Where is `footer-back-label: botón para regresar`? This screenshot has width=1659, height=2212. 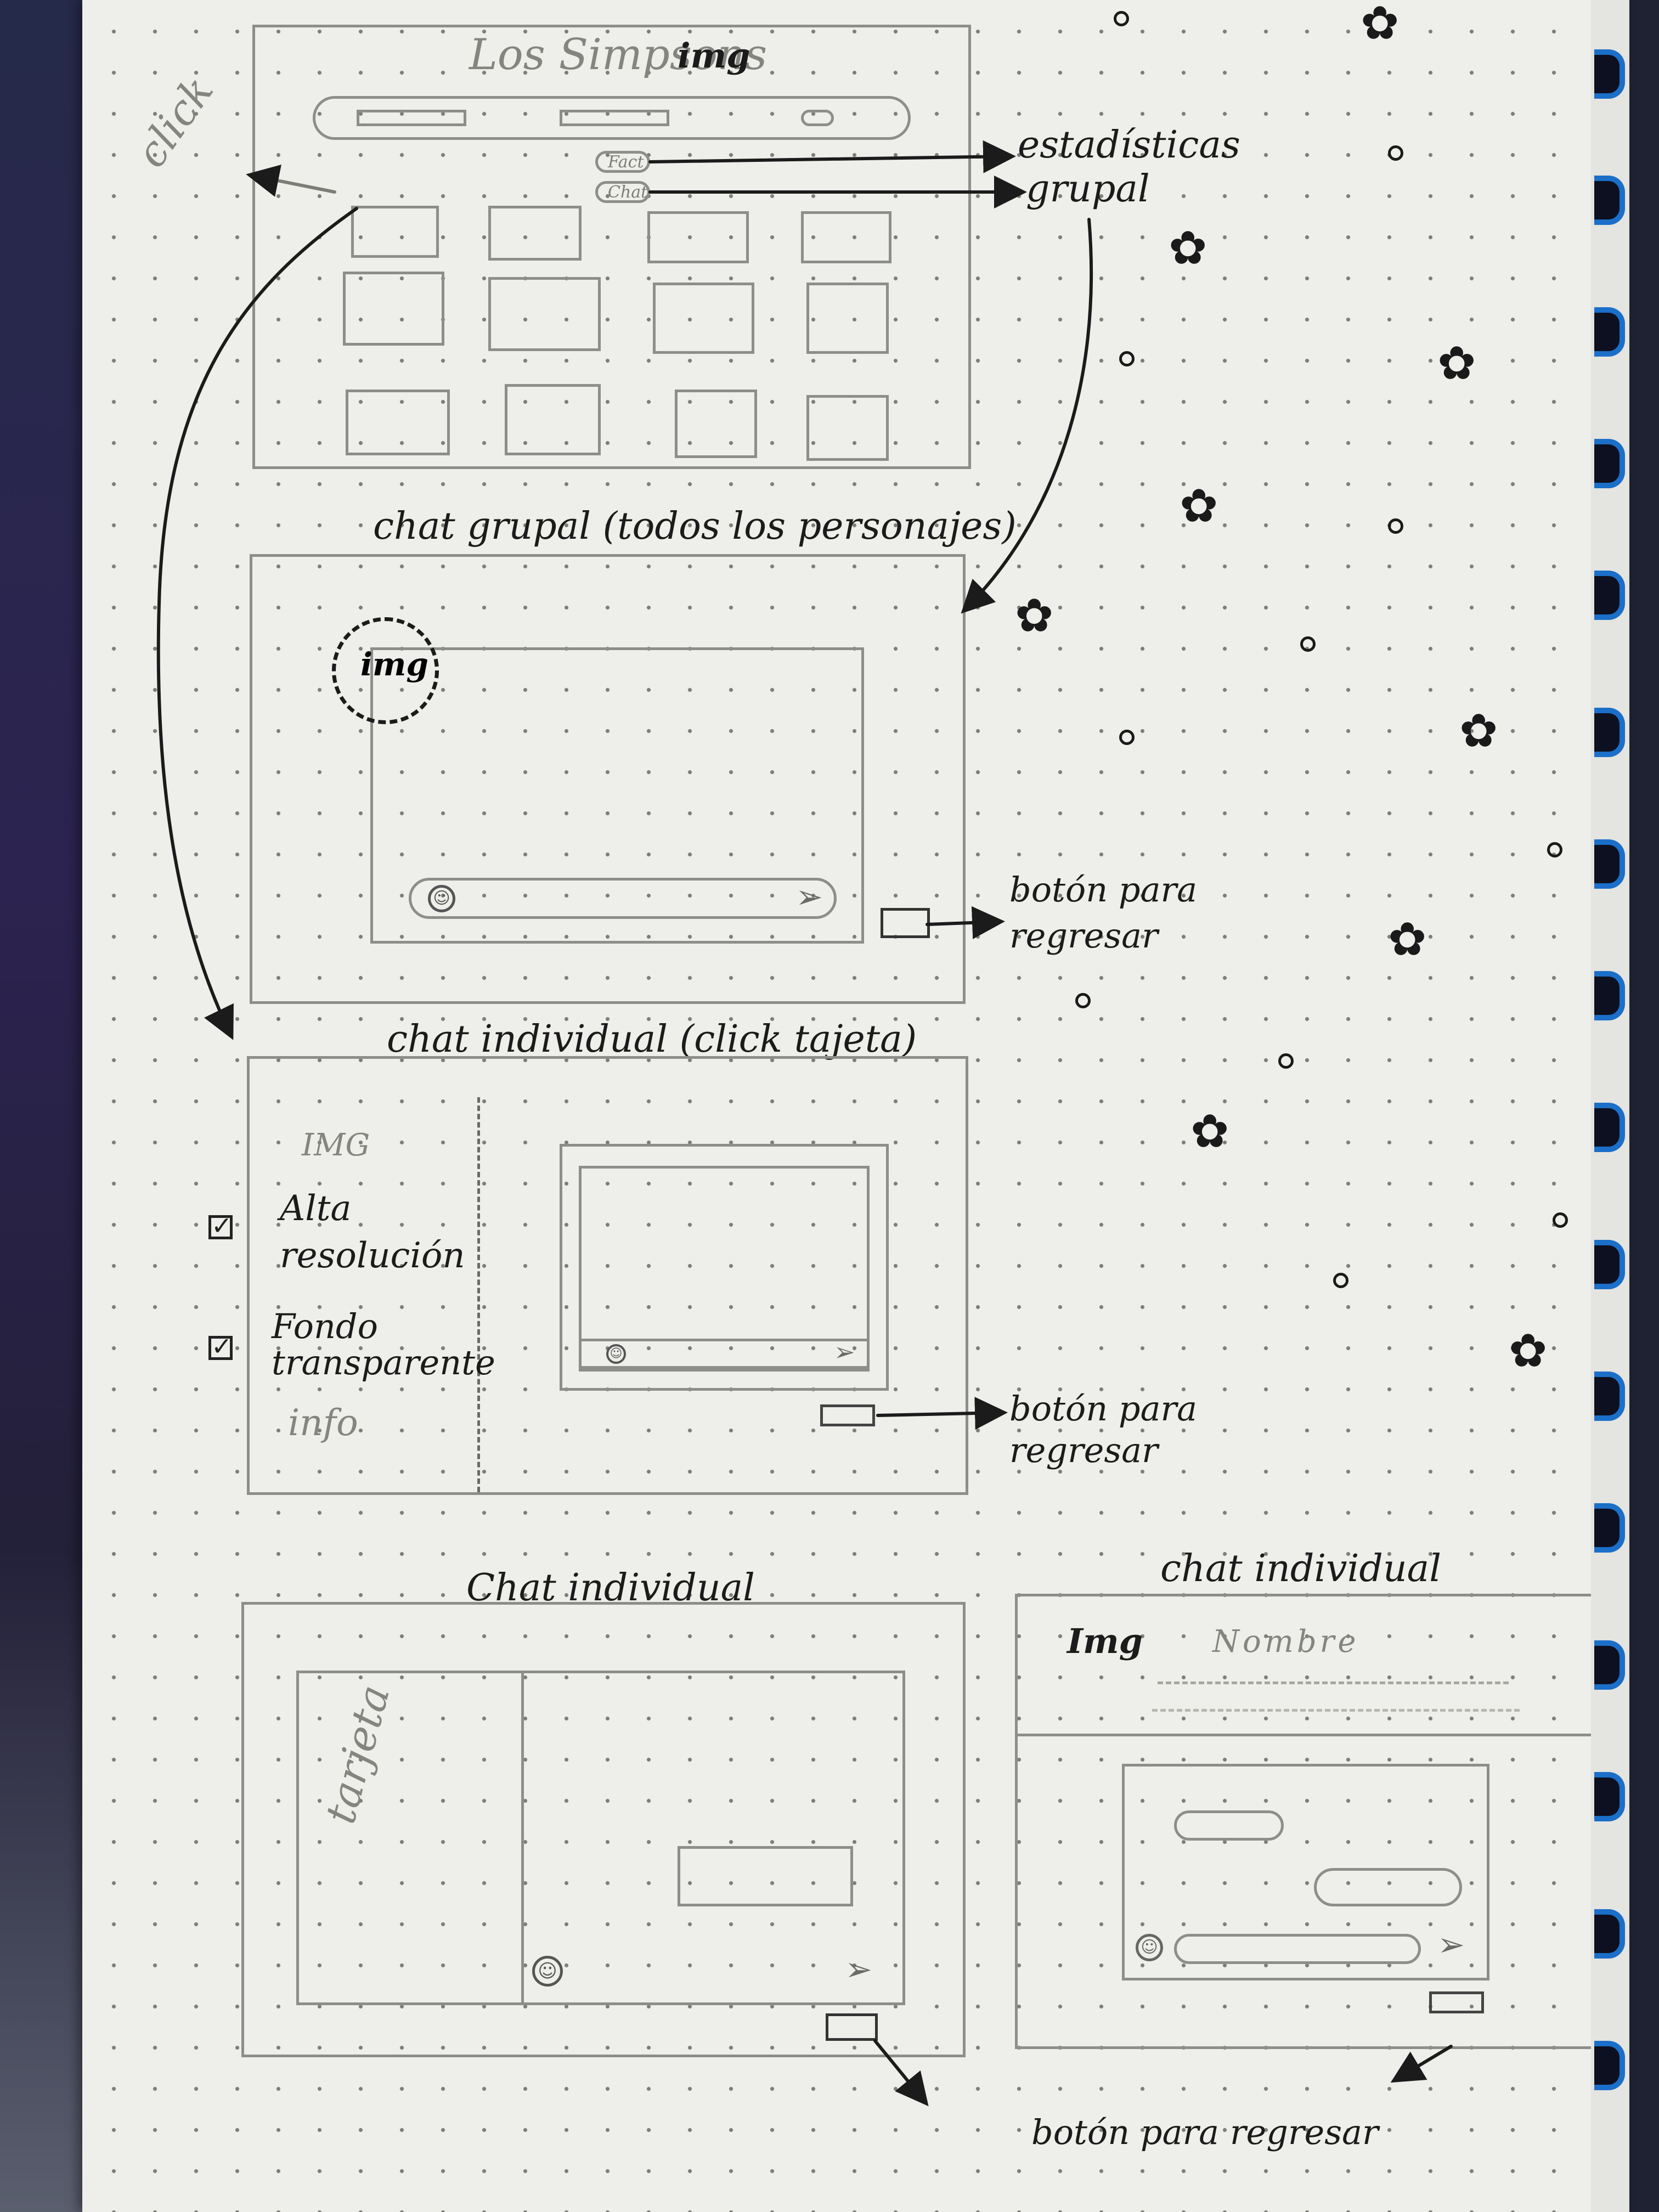 footer-back-label: botón para regresar is located at coordinates (1205, 2132).